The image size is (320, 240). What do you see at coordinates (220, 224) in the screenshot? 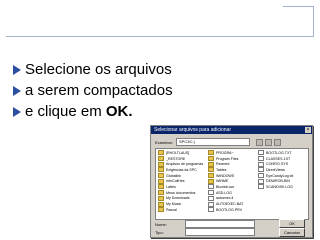
I see `file-name-input` at bounding box center [220, 224].